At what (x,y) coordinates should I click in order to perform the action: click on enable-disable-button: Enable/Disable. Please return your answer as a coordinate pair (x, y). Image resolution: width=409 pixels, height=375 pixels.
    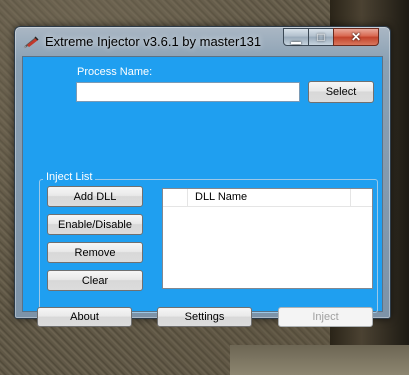
    Looking at the image, I should click on (95, 224).